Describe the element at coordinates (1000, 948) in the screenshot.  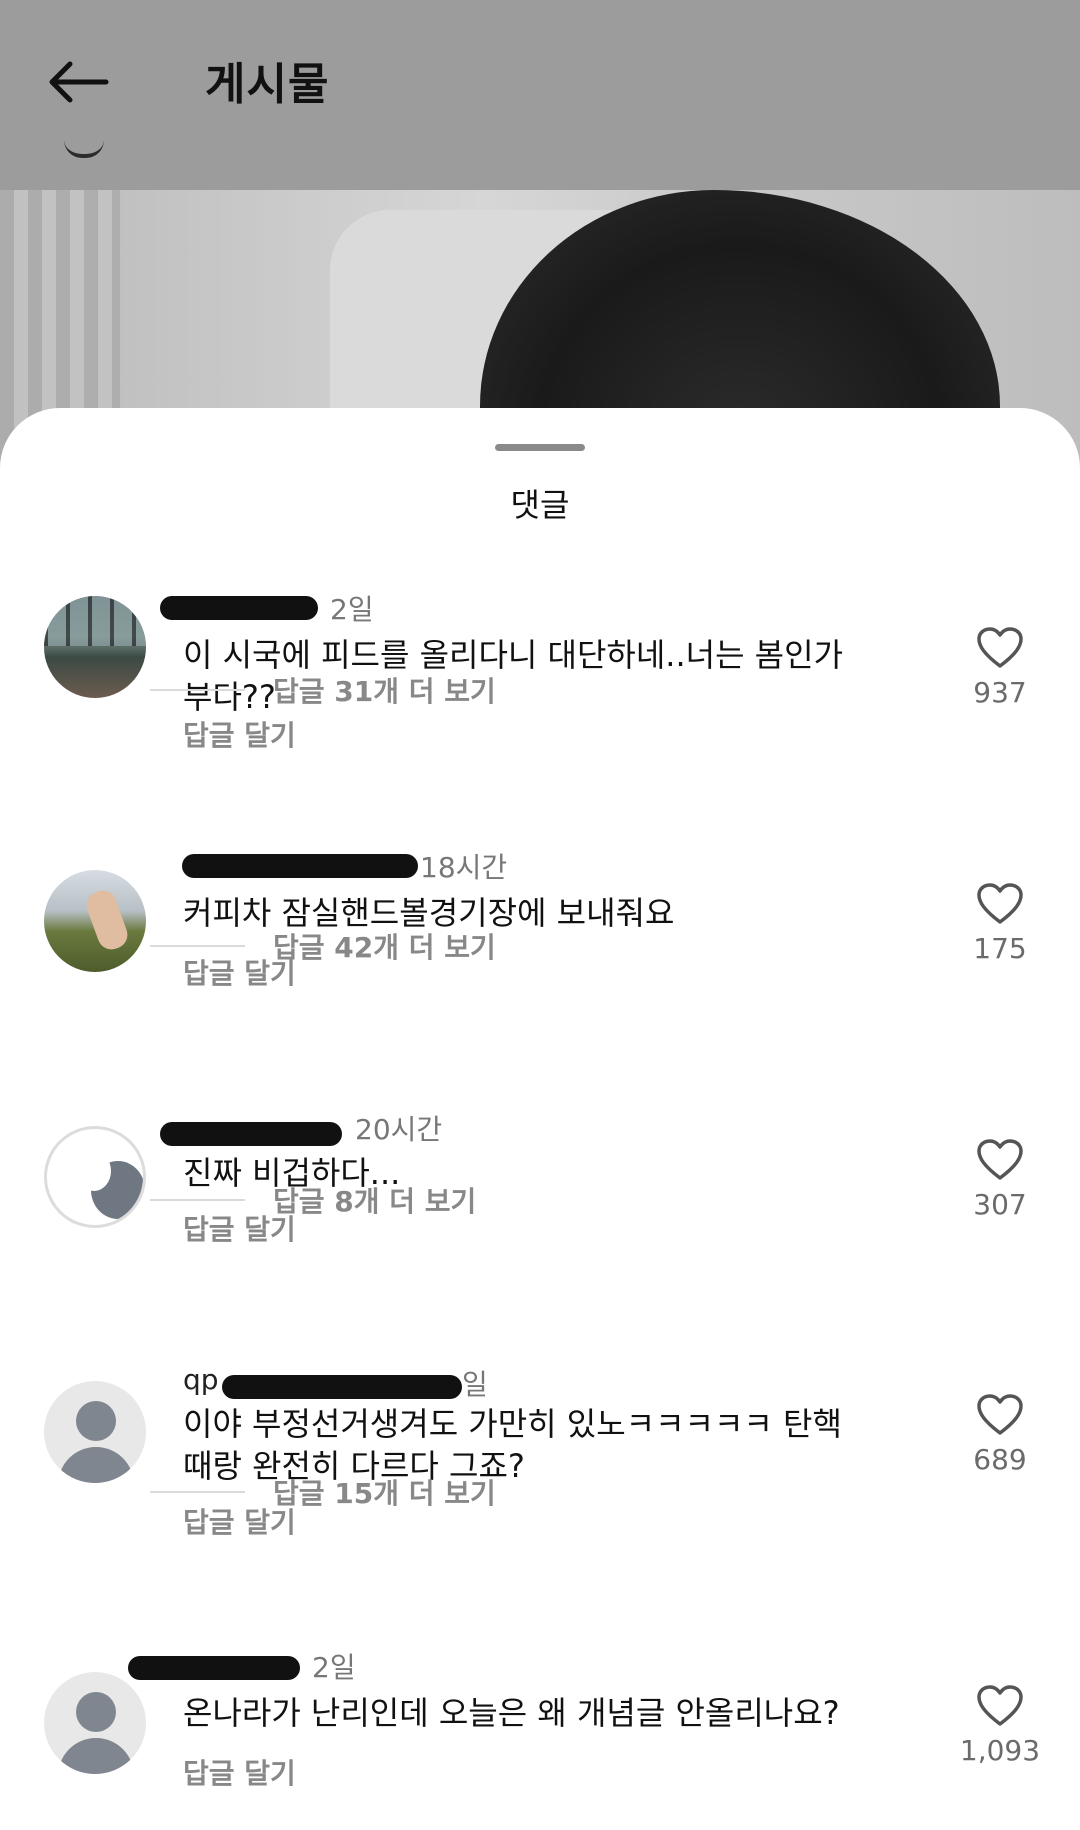
I see `like-count: 175` at that location.